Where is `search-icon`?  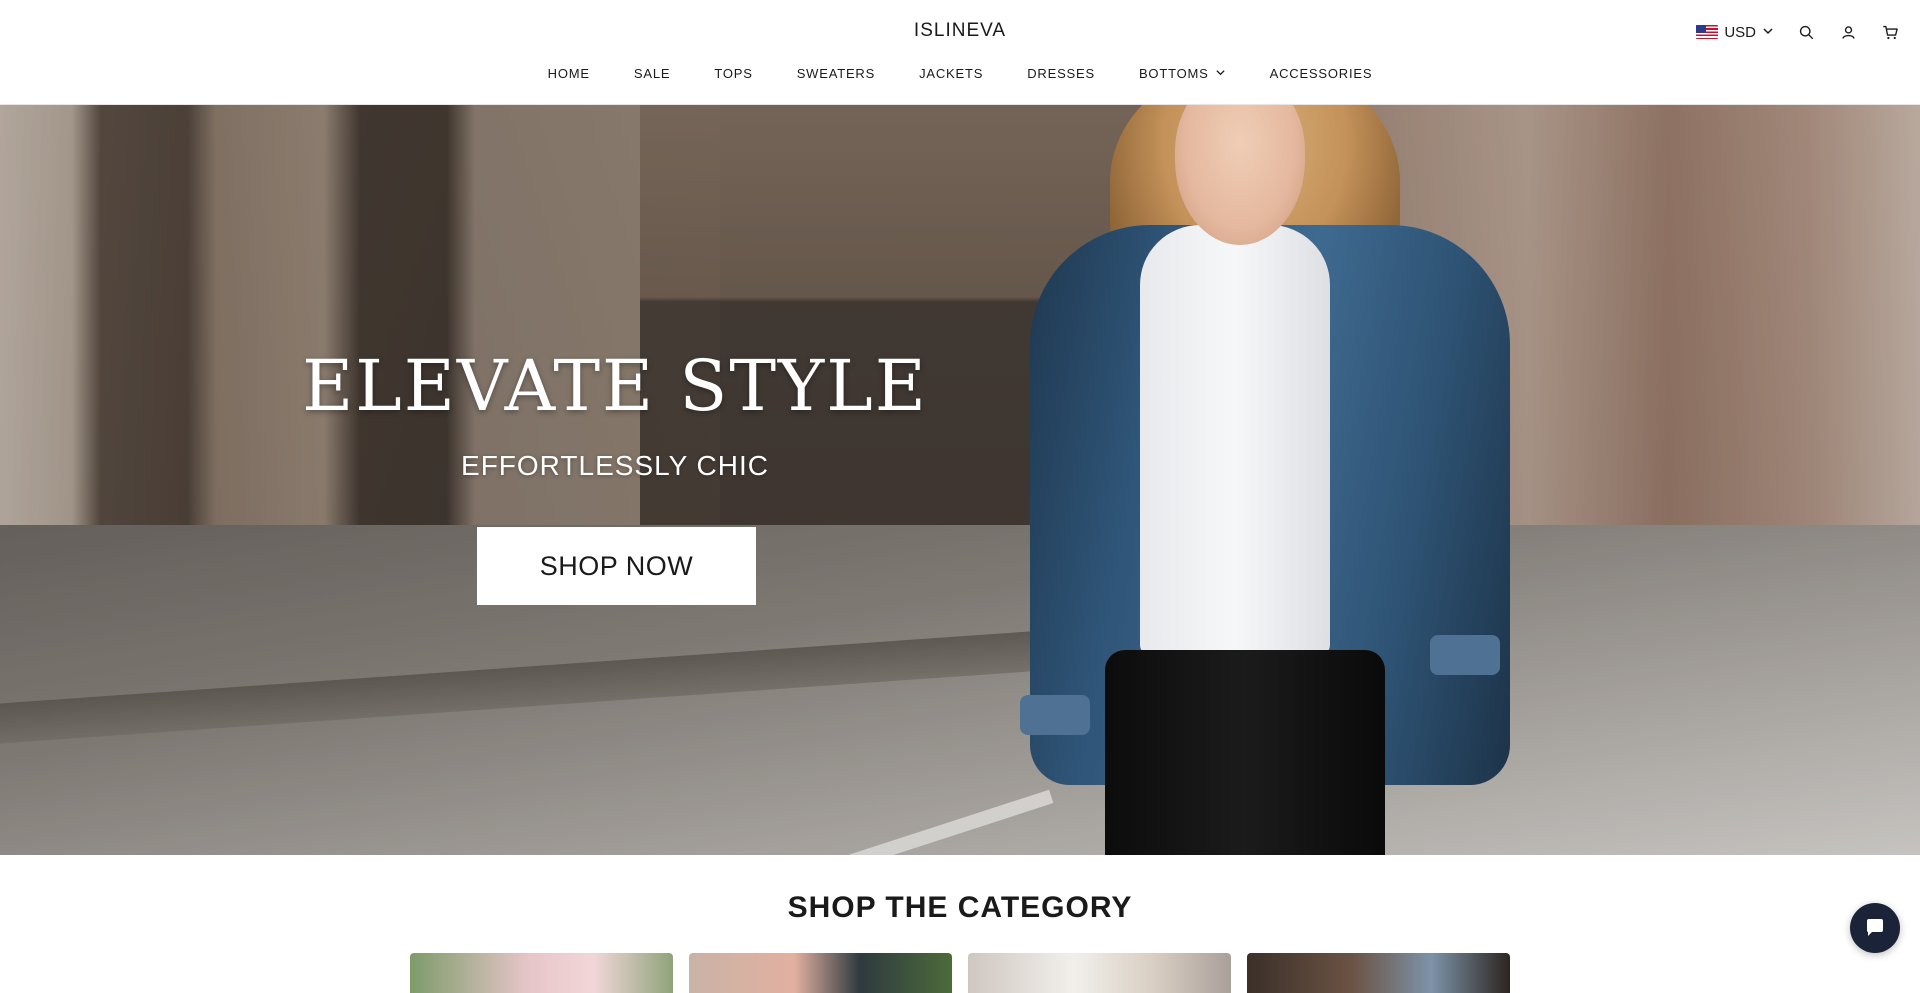
search-icon is located at coordinates (1806, 32).